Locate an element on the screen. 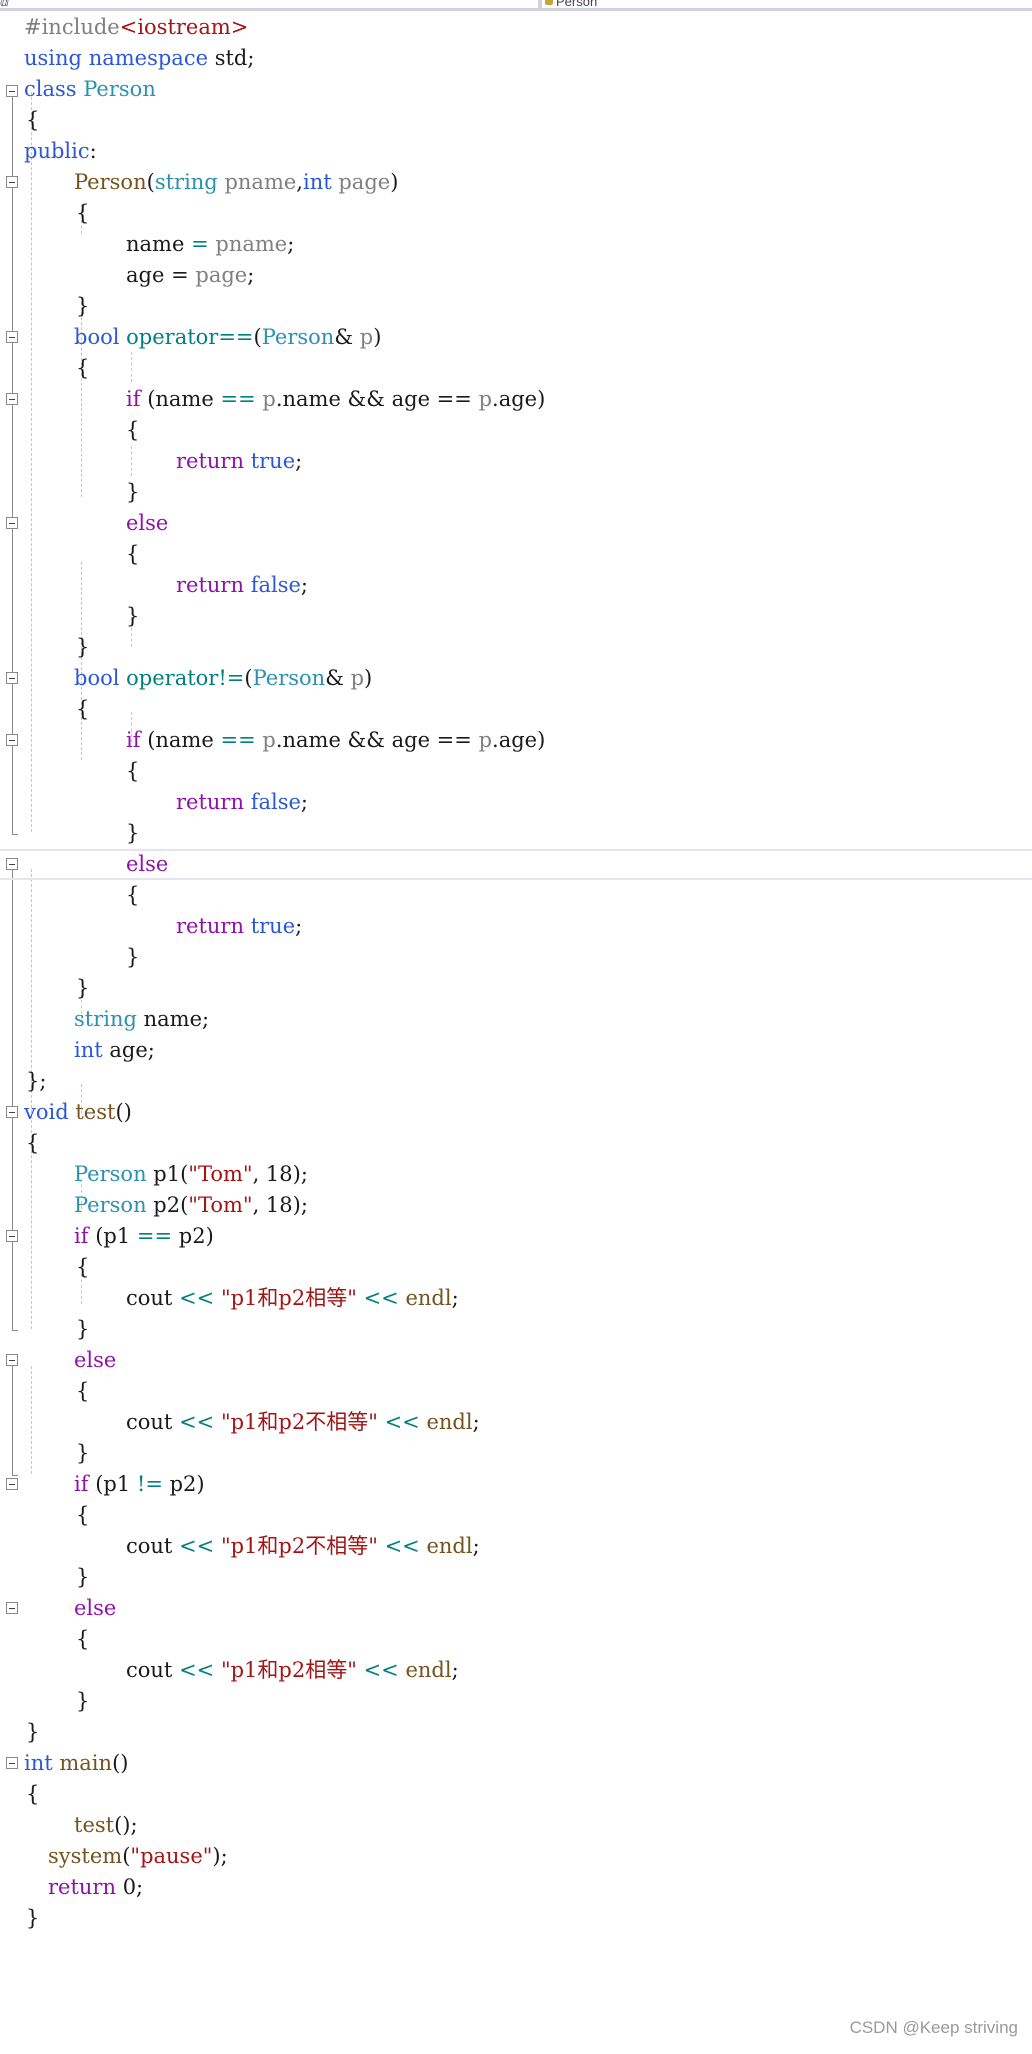 The width and height of the screenshot is (1032, 2054). function-name: test is located at coordinates (95, 1112).